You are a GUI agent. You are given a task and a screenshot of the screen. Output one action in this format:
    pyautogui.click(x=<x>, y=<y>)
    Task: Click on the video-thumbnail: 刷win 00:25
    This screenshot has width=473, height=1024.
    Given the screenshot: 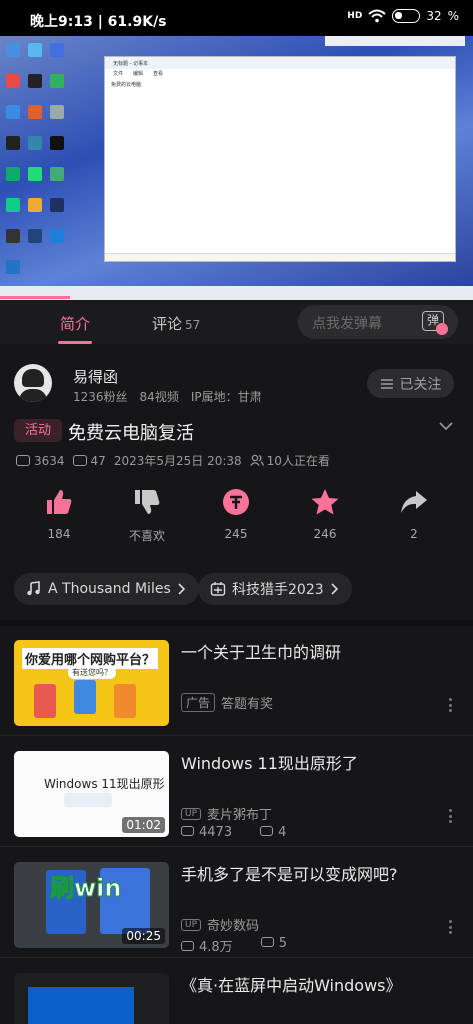 What is the action you would take?
    pyautogui.click(x=91, y=905)
    